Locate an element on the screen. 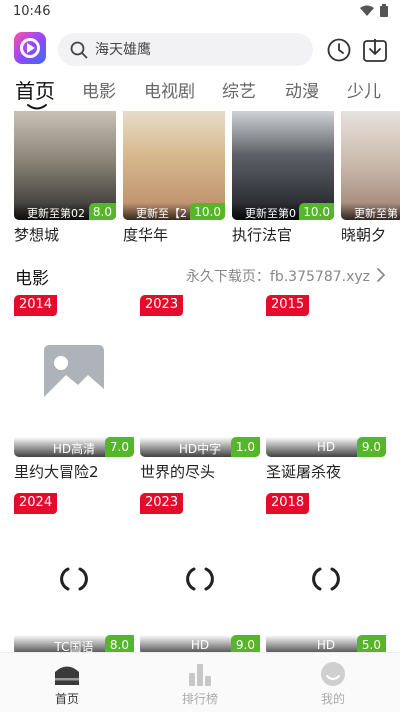 The width and height of the screenshot is (400, 712). header is located at coordinates (200, 50).